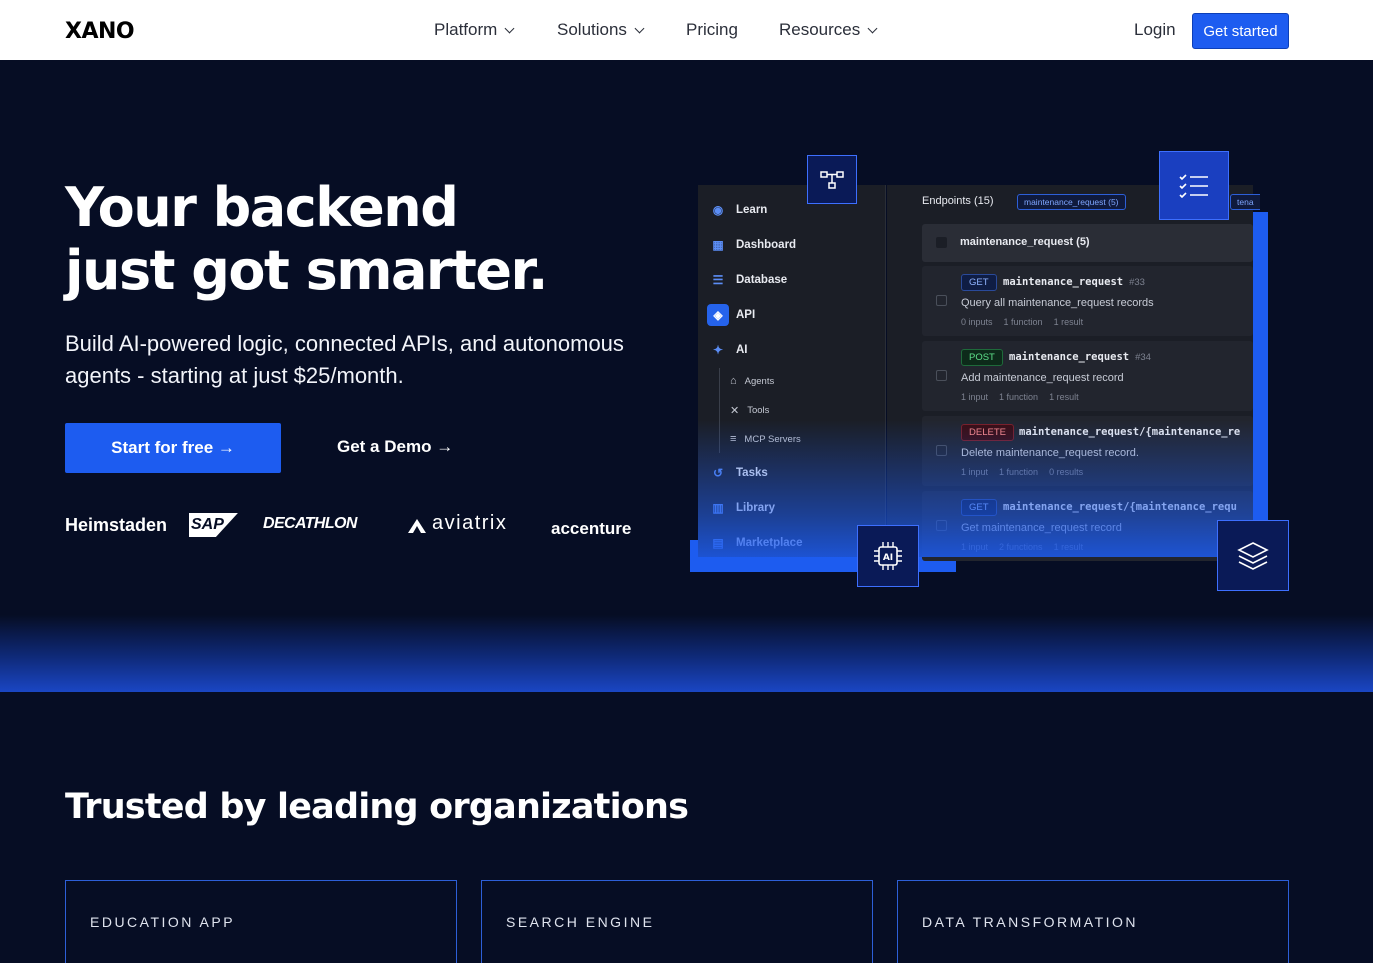  I want to click on get-started-button: Get started, so click(1240, 31).